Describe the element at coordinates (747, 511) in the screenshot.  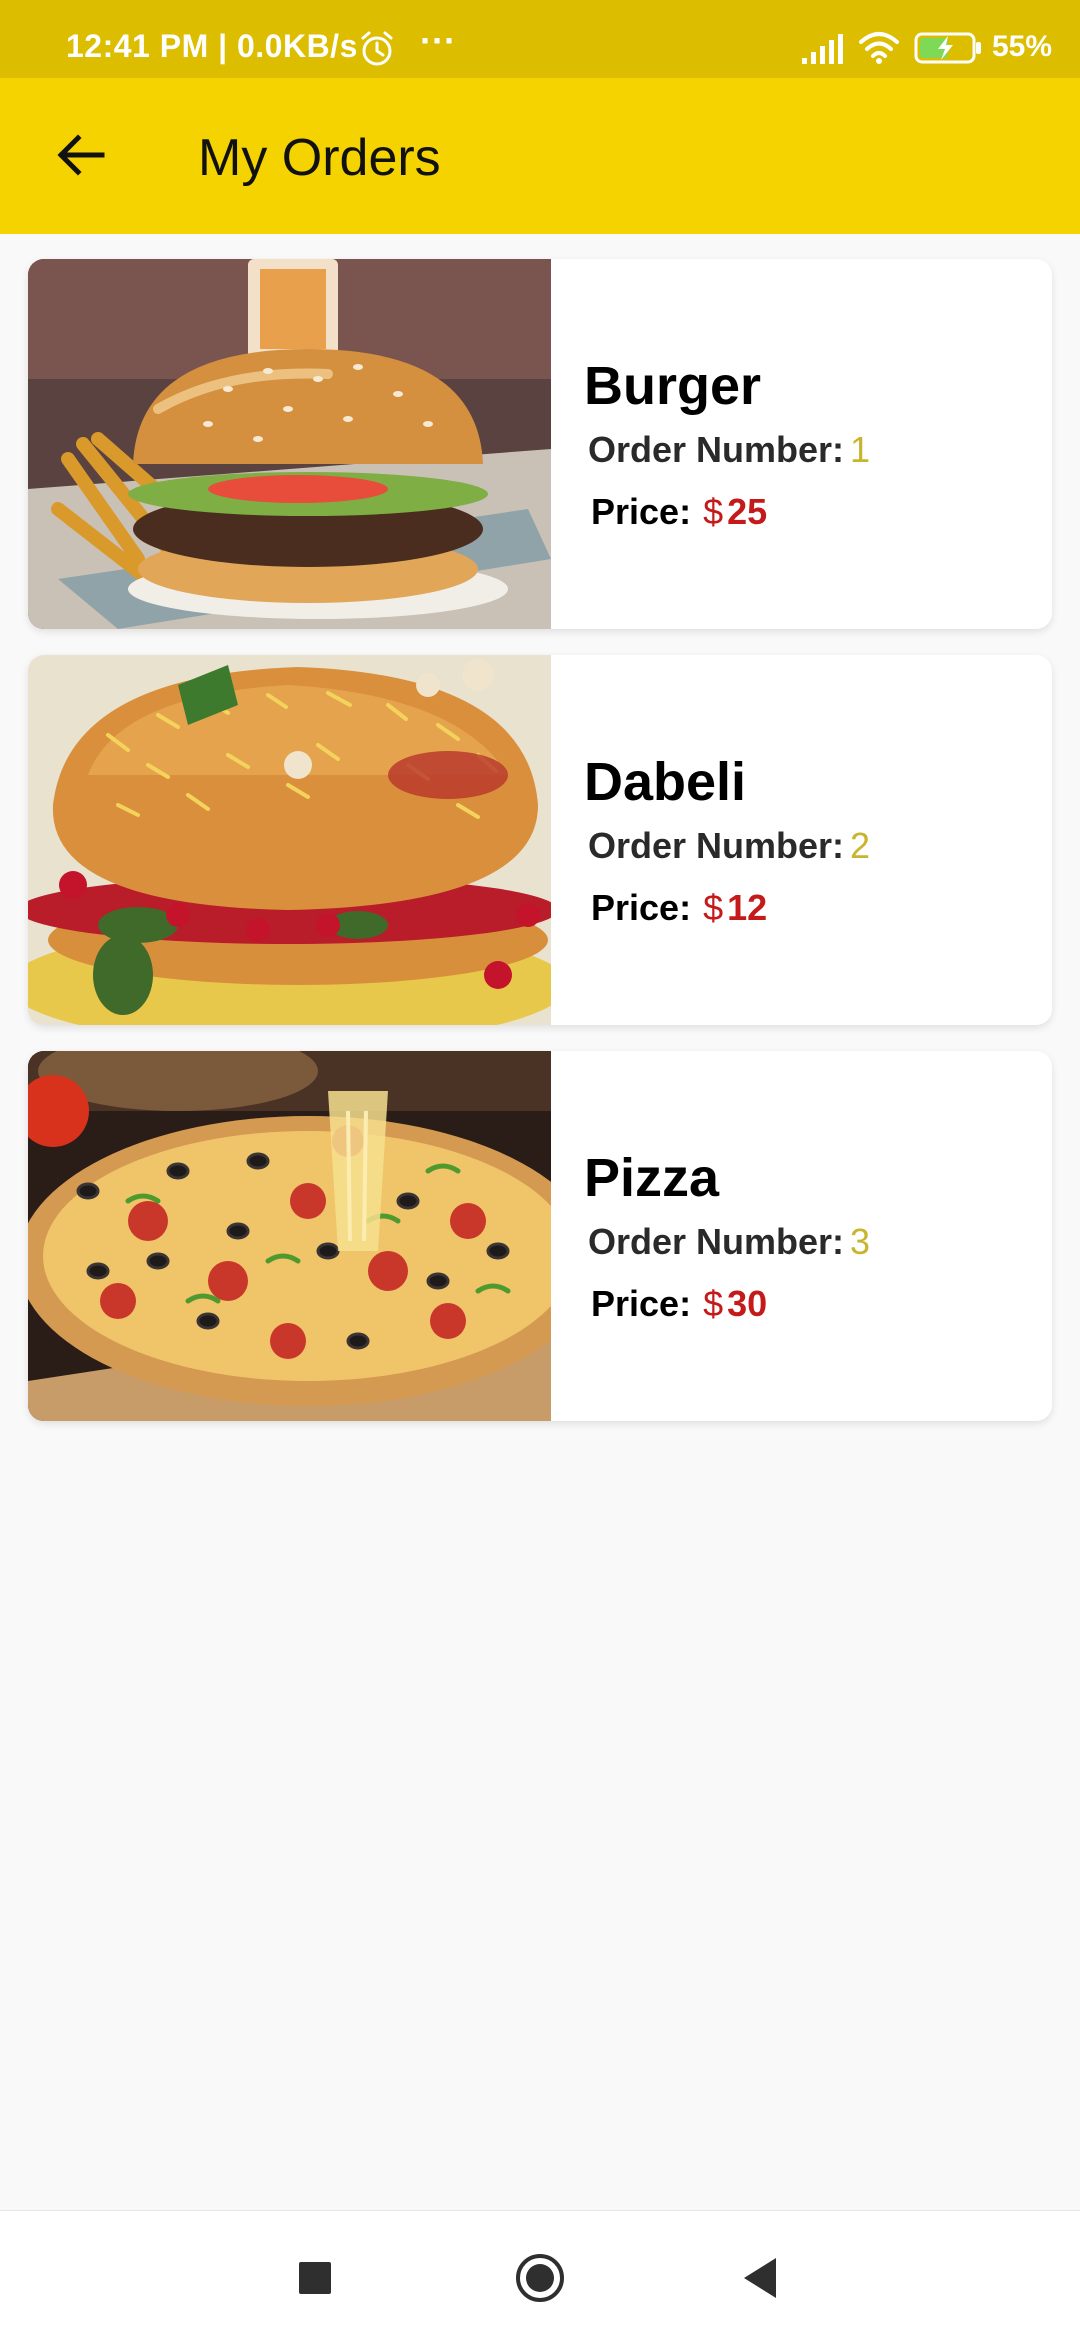
I see `price-value: 25` at that location.